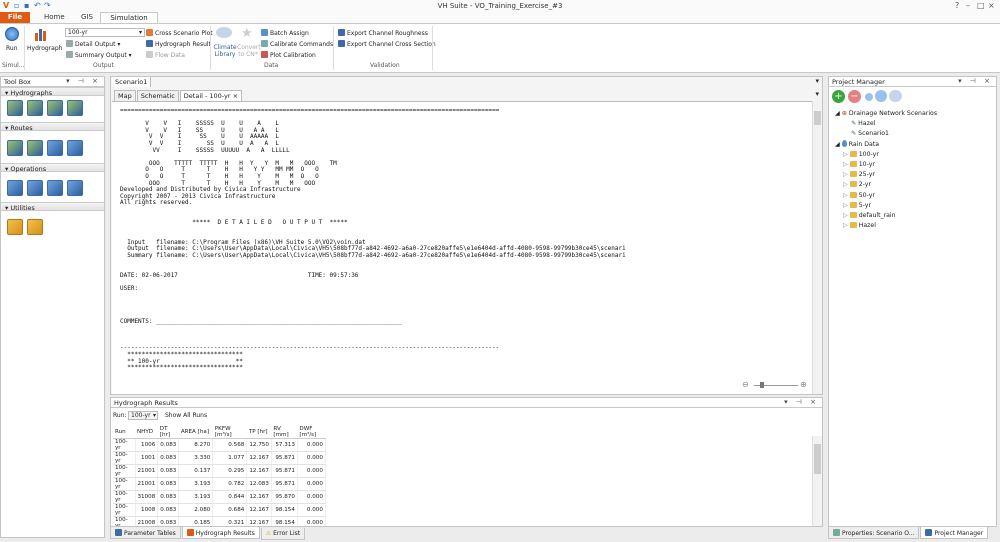 Image resolution: width=1000 pixels, height=542 pixels. I want to click on export-cross-section-button: Export Channel Cross Section, so click(387, 44).